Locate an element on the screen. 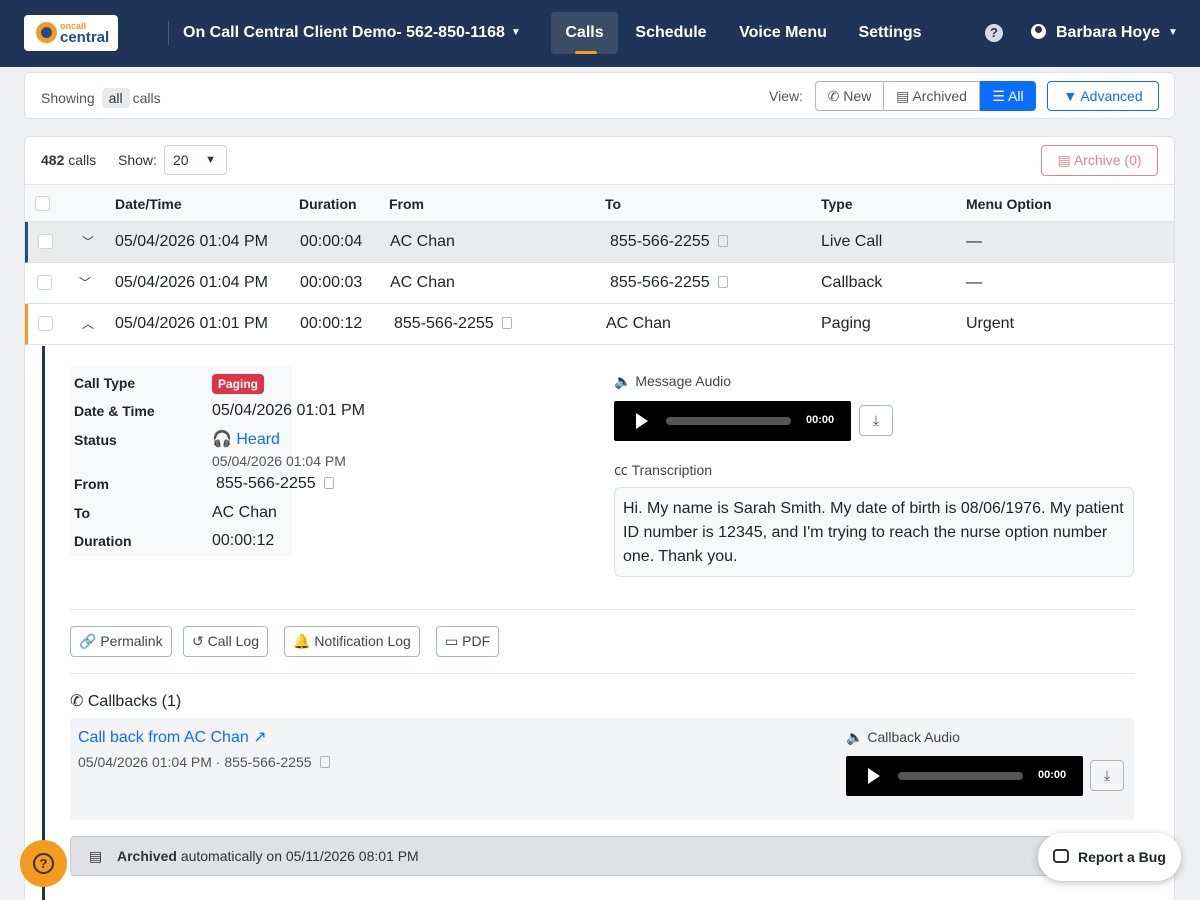  download-message-audio-button: ⤓ is located at coordinates (876, 420).